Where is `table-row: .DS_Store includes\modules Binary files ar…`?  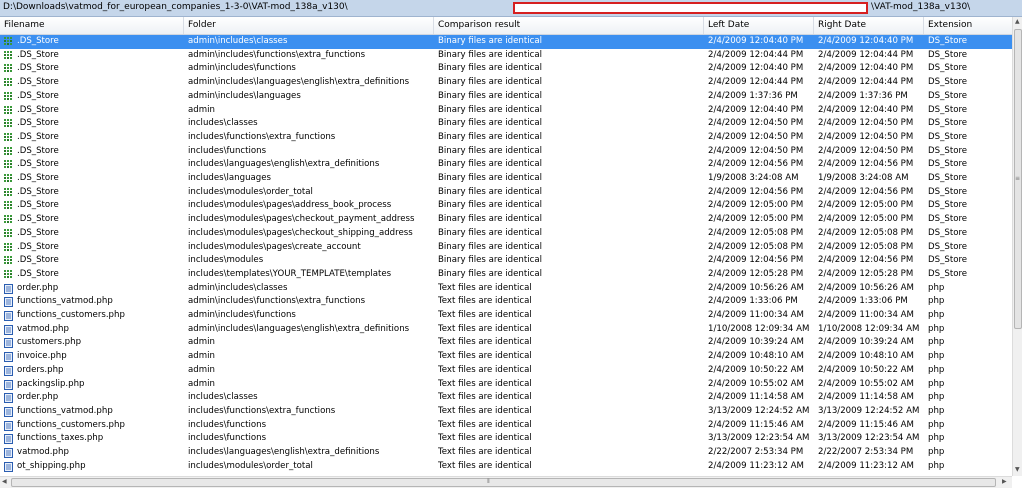
table-row: .DS_Store includes\modules Binary files ar… is located at coordinates (506, 261).